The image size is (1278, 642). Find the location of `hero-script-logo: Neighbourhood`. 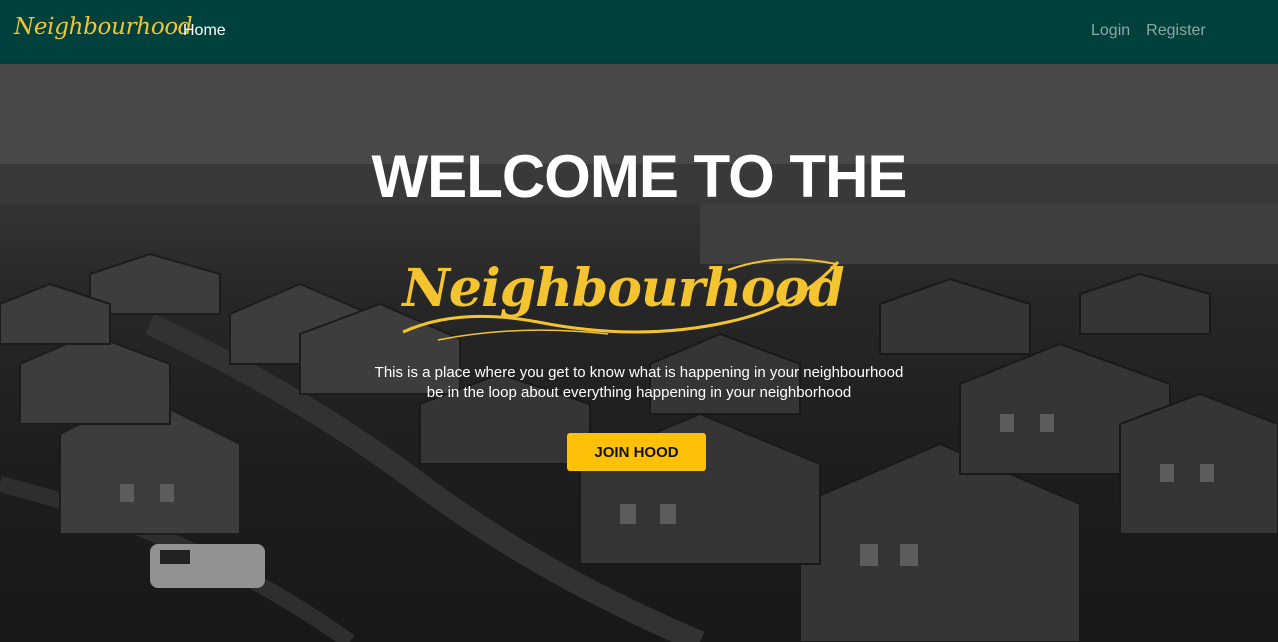

hero-script-logo: Neighbourhood is located at coordinates (623, 302).